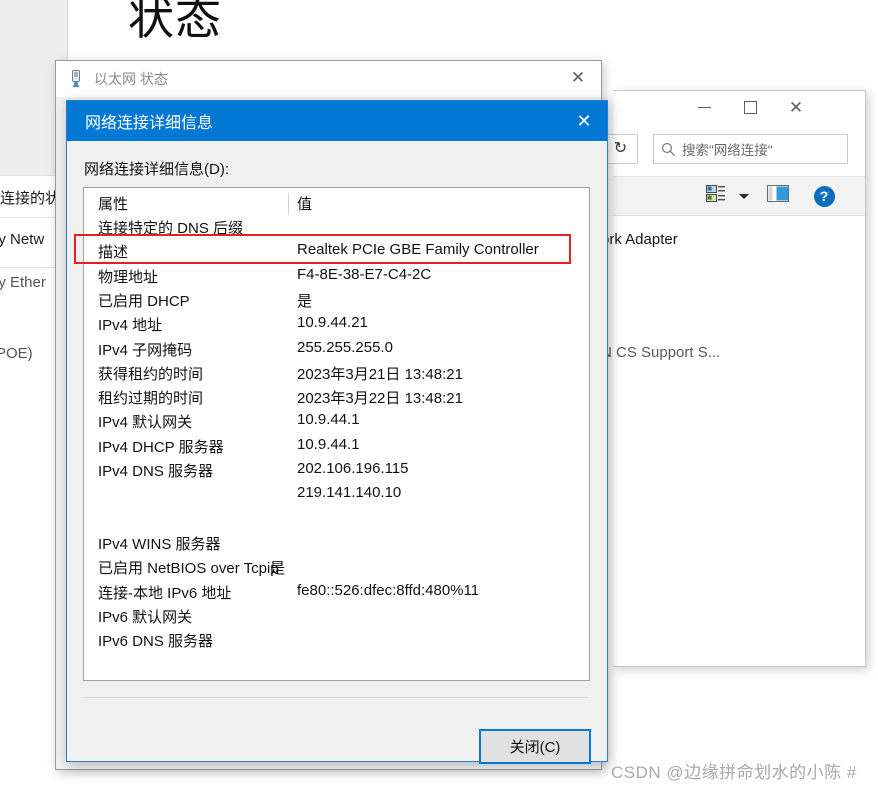 The width and height of the screenshot is (878, 792). I want to click on row-value: 2023年3月22日 13:48:21, so click(380, 399).